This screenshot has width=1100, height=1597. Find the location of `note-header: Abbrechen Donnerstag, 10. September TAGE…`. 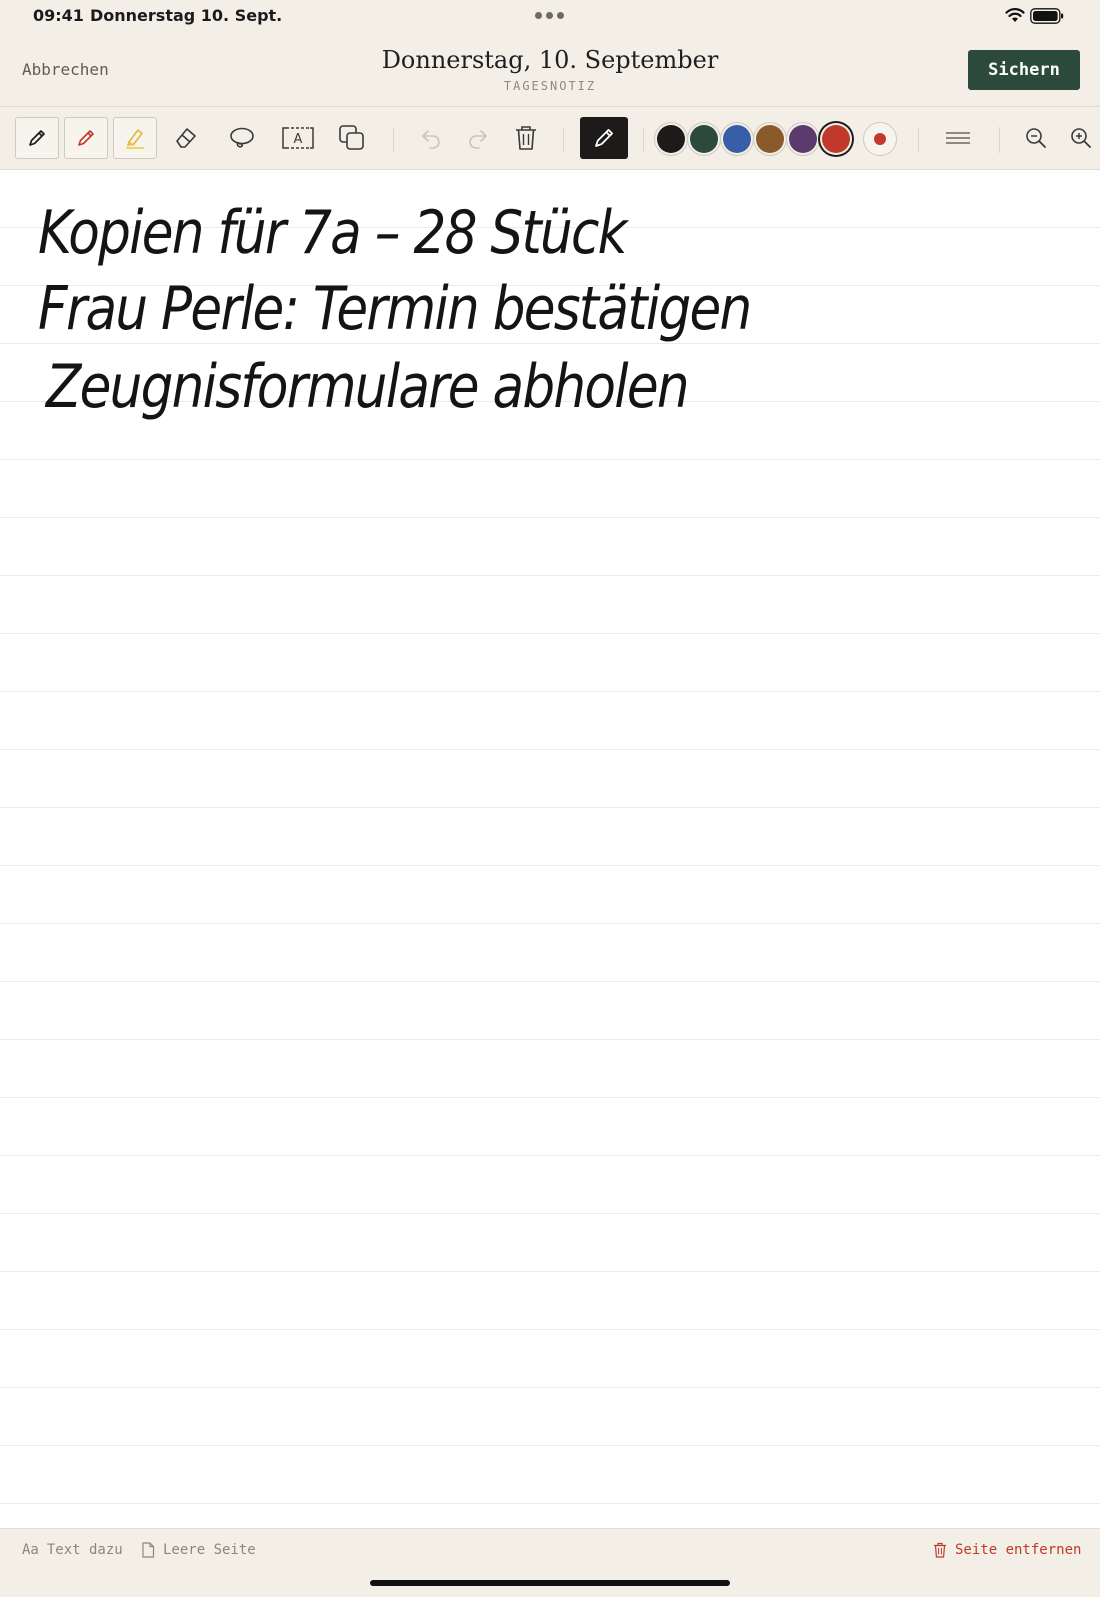

note-header: Abbrechen Donnerstag, 10. September TAGE… is located at coordinates (550, 70).